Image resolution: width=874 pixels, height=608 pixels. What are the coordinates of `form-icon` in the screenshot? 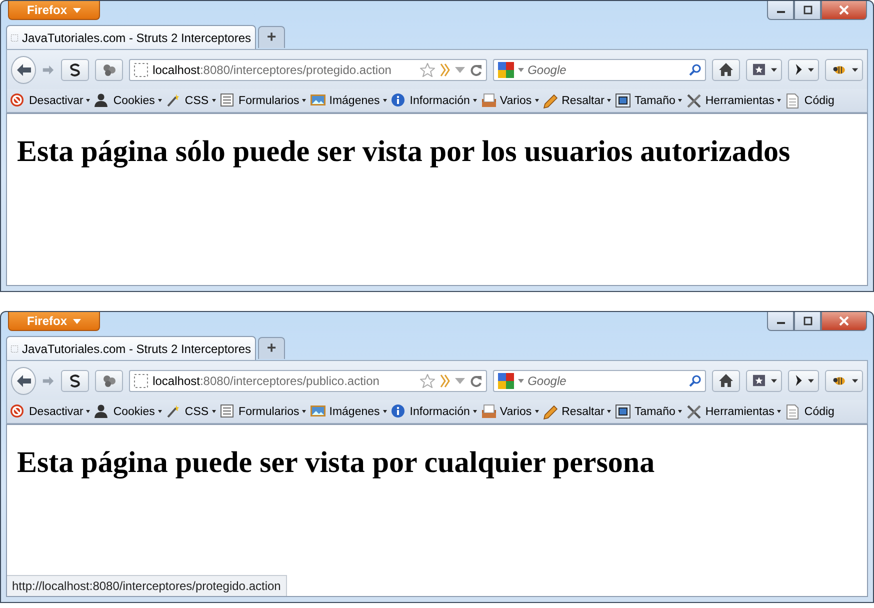 It's located at (228, 100).